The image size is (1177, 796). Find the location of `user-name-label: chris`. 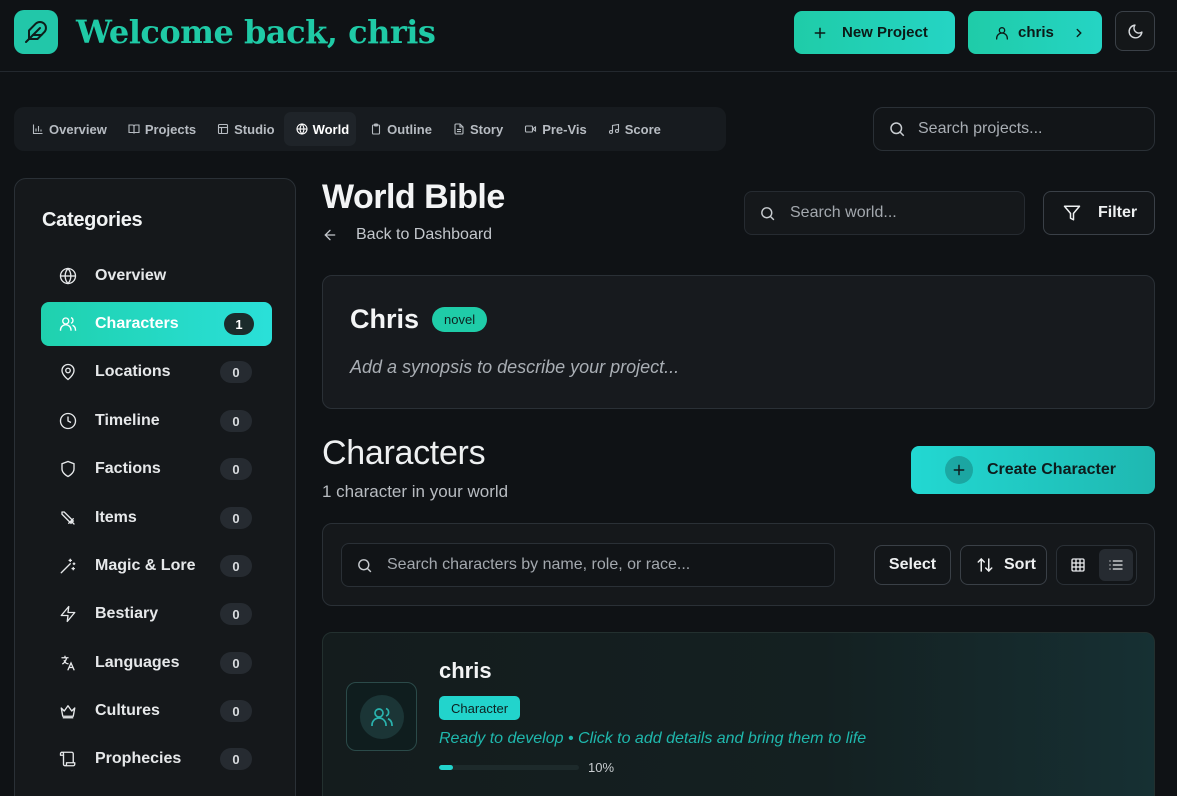

user-name-label: chris is located at coordinates (1036, 32).